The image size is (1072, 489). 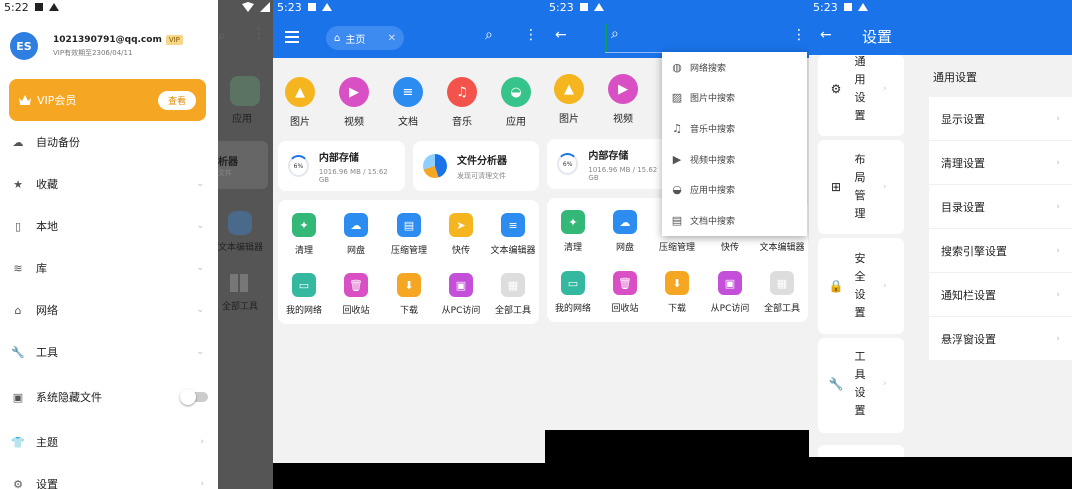 I want to click on status-bar: 5:23, so click(x=838, y=7).